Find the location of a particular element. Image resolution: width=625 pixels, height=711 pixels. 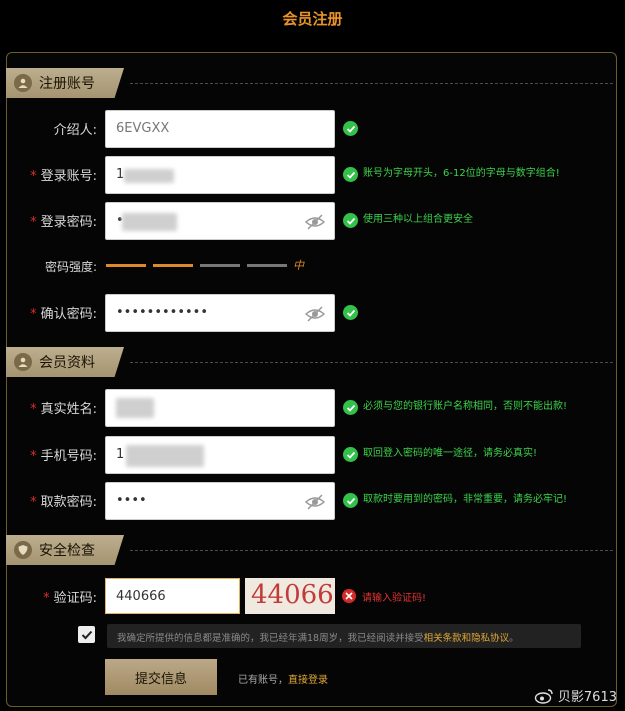

agree-checkbox is located at coordinates (86, 634).